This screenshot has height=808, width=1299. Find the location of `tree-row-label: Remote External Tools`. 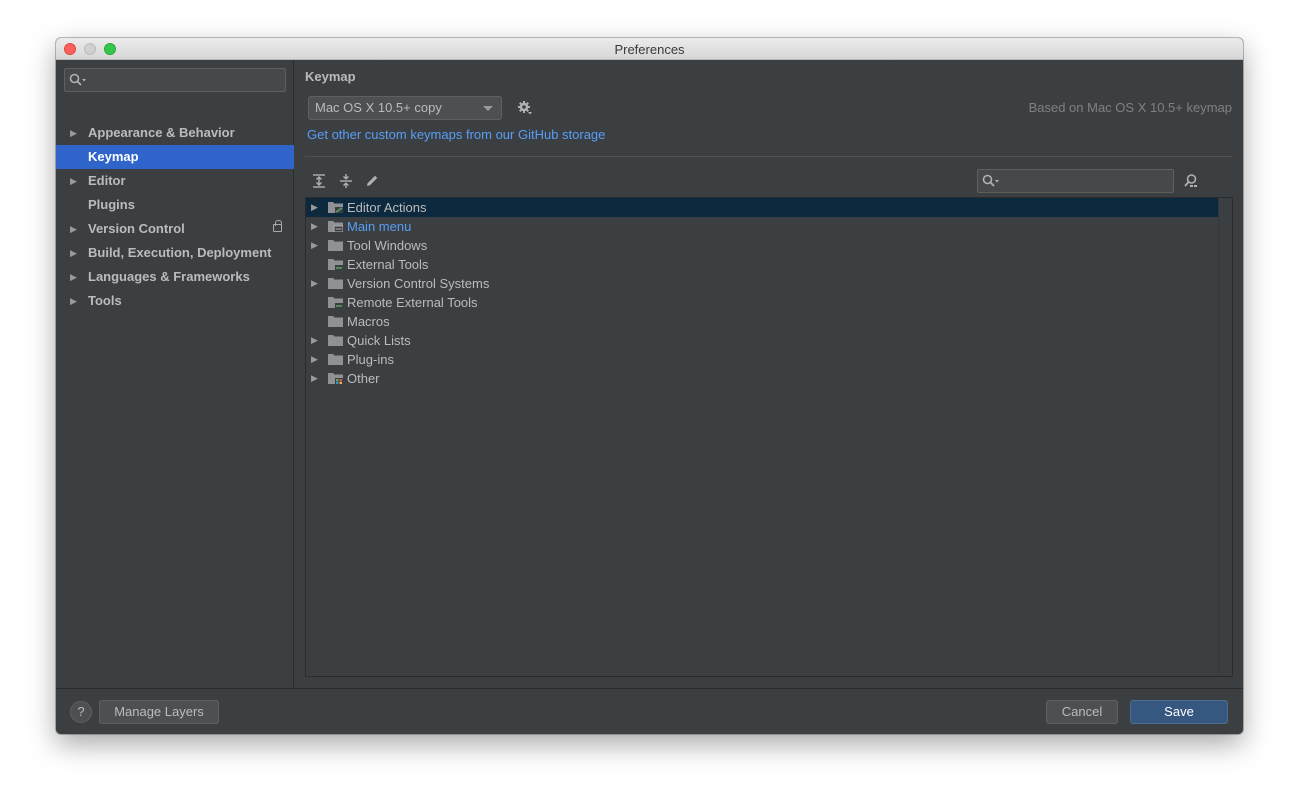

tree-row-label: Remote External Tools is located at coordinates (412, 302).